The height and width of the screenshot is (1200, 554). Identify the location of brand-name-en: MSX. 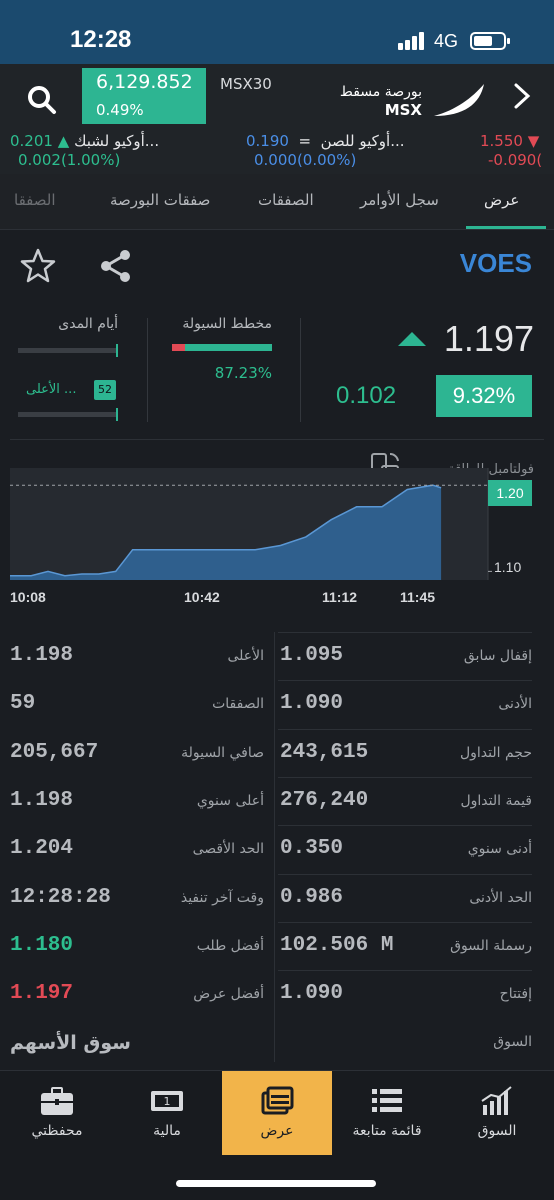
(403, 110).